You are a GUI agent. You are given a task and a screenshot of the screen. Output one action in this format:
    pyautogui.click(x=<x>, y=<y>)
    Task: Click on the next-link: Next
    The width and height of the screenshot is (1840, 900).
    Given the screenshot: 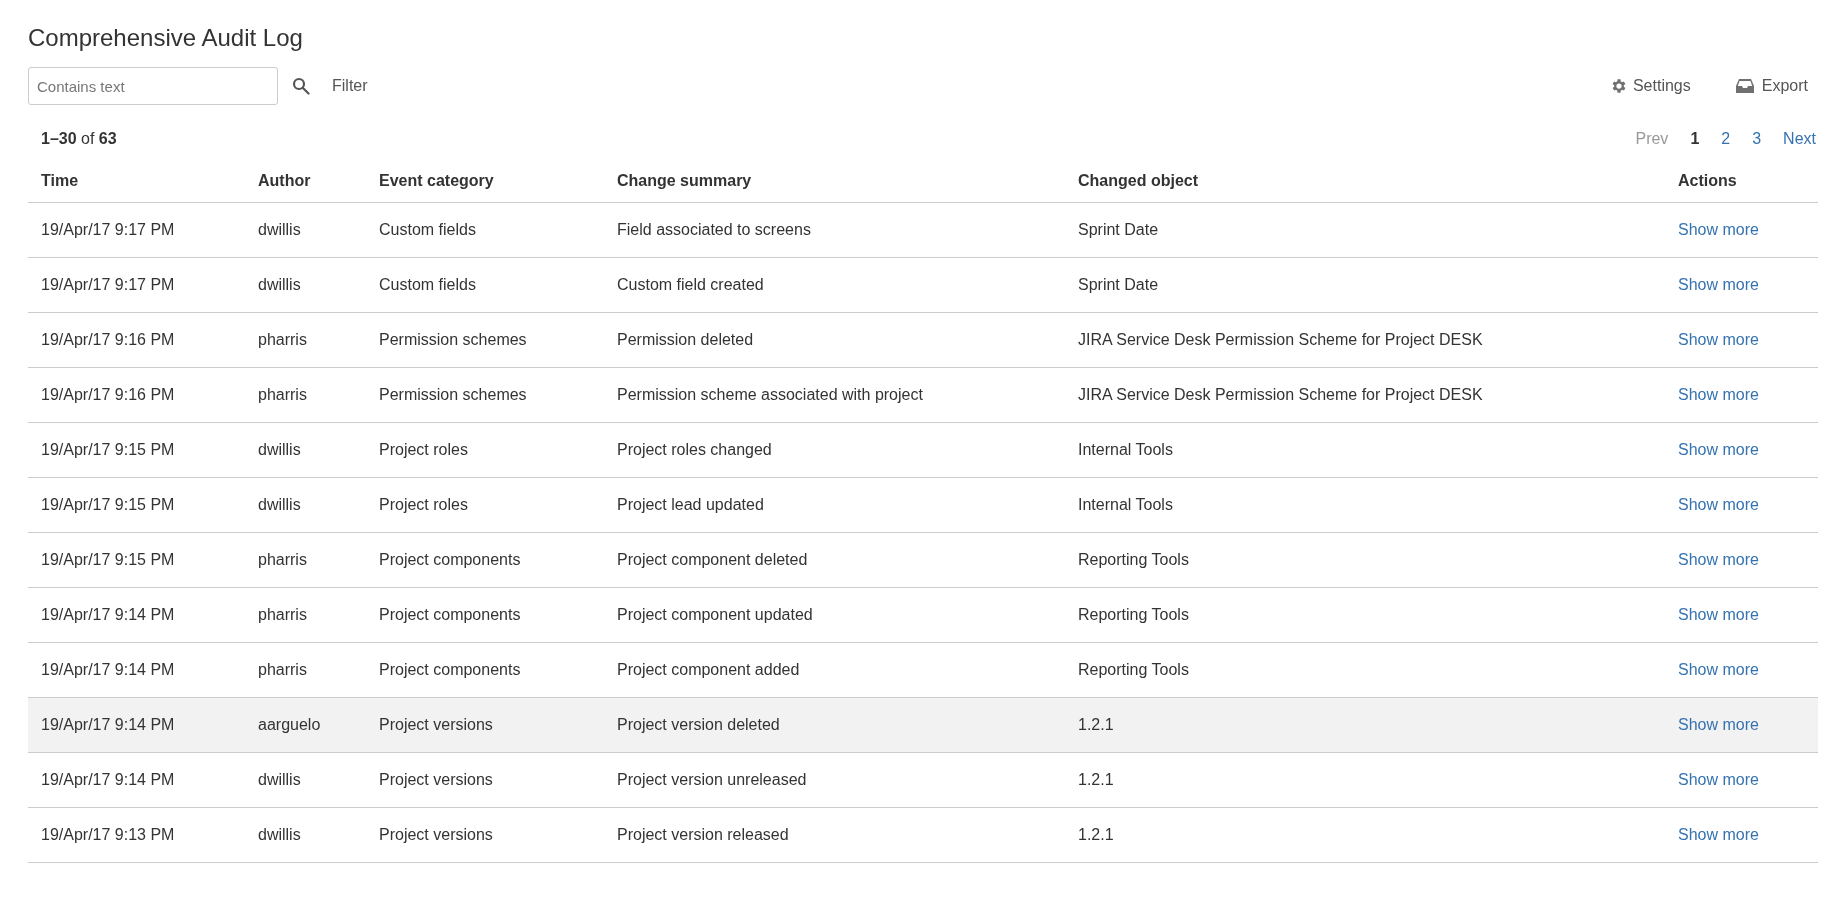 What is the action you would take?
    pyautogui.click(x=1799, y=139)
    